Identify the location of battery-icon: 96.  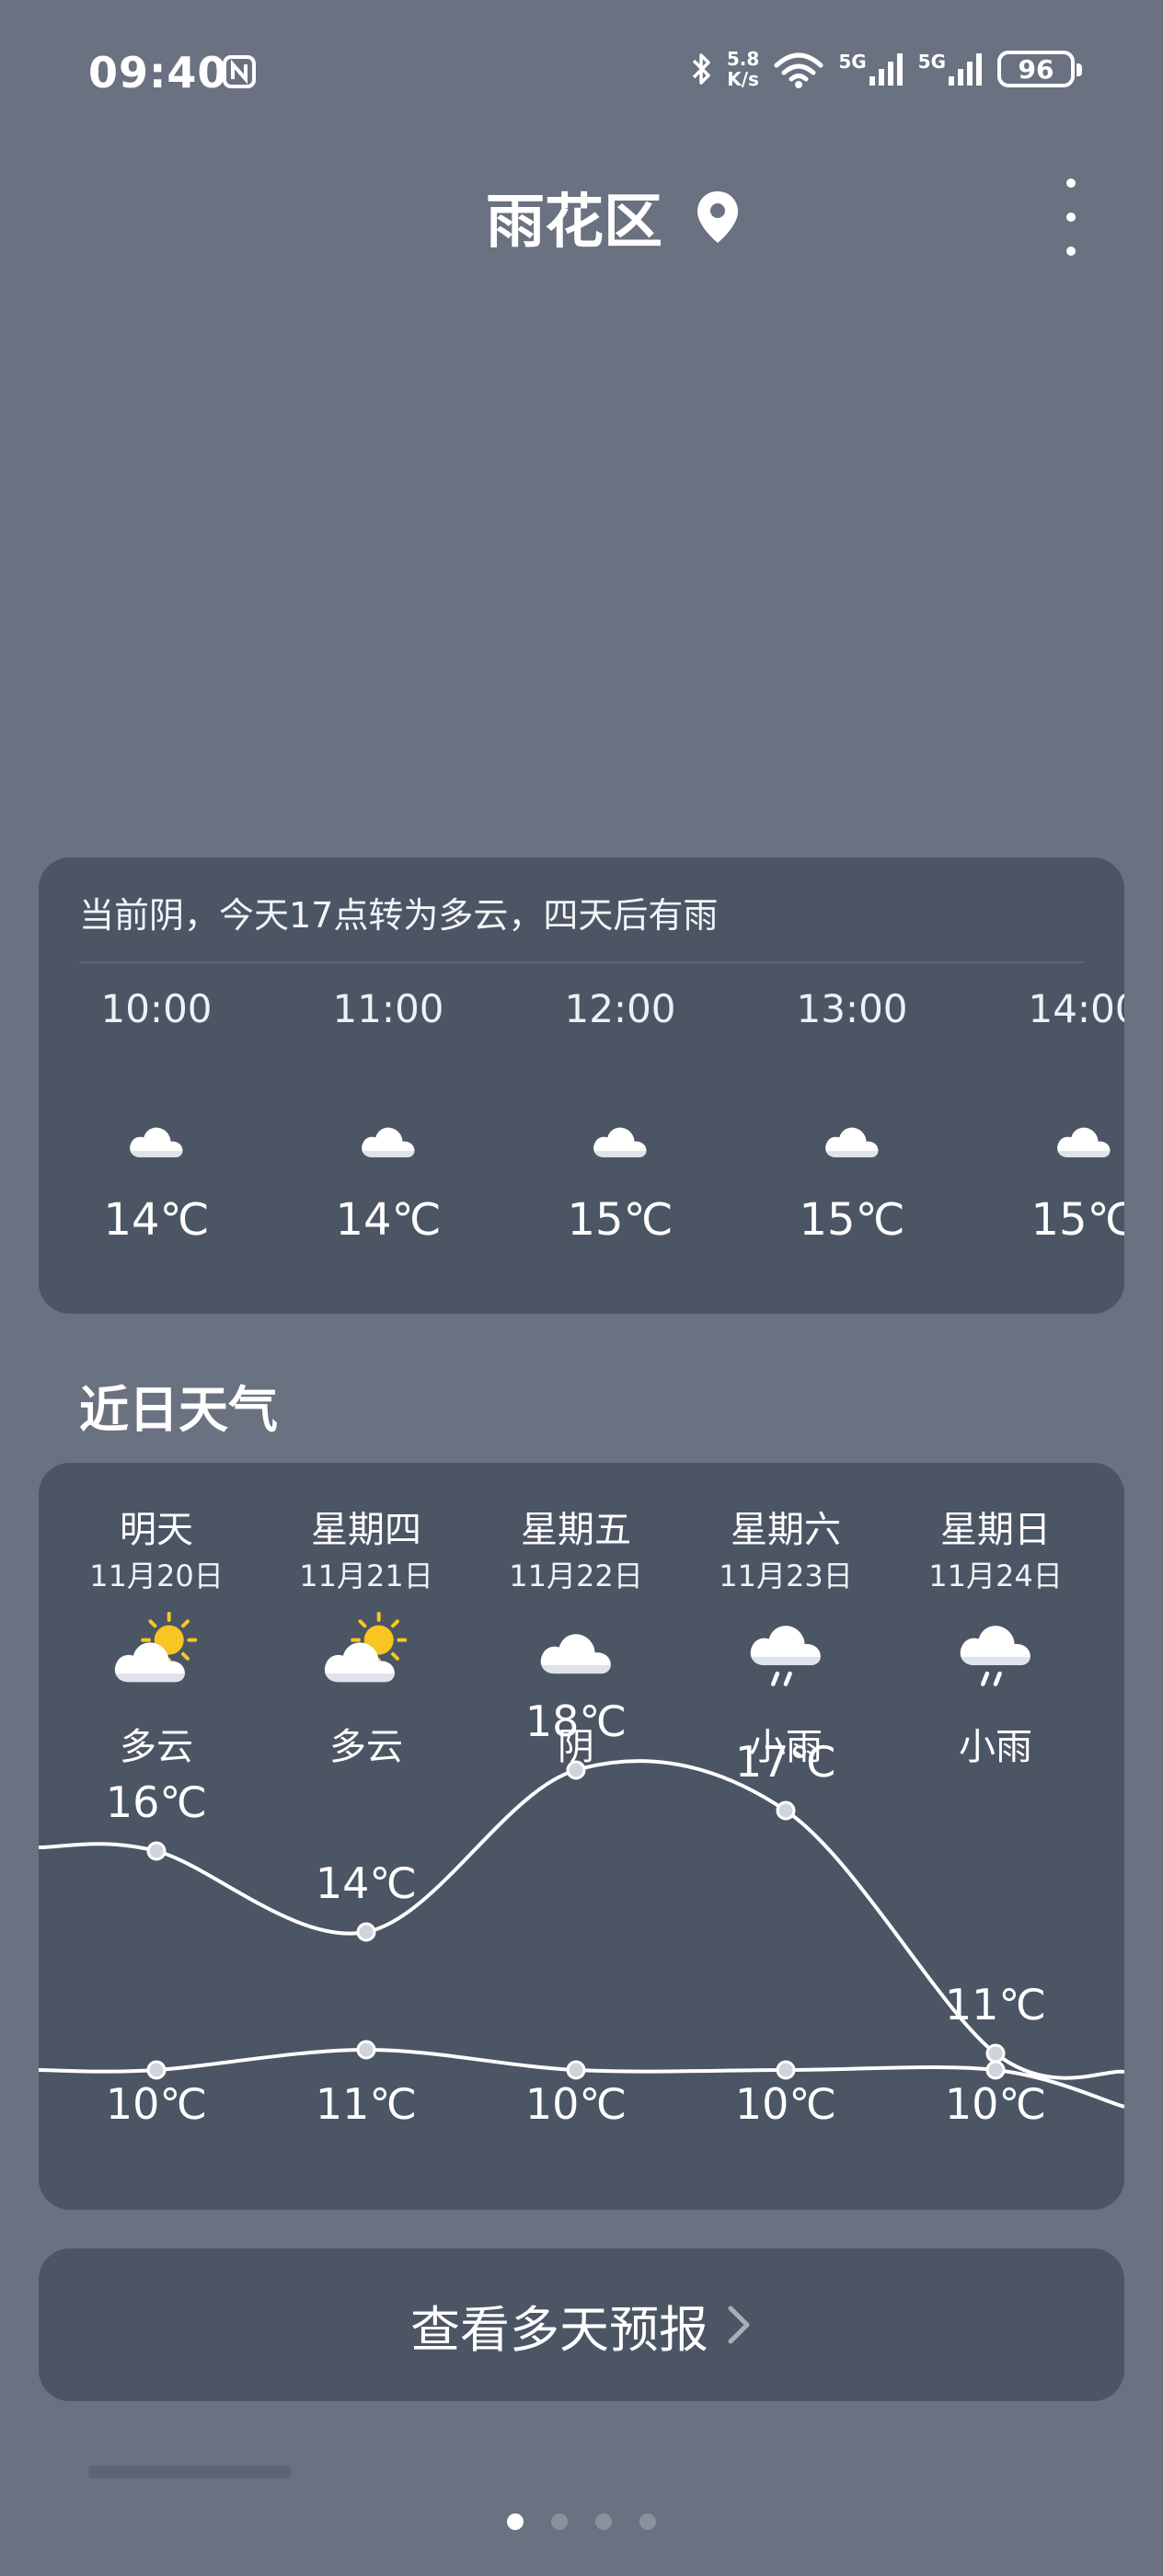
(1039, 69).